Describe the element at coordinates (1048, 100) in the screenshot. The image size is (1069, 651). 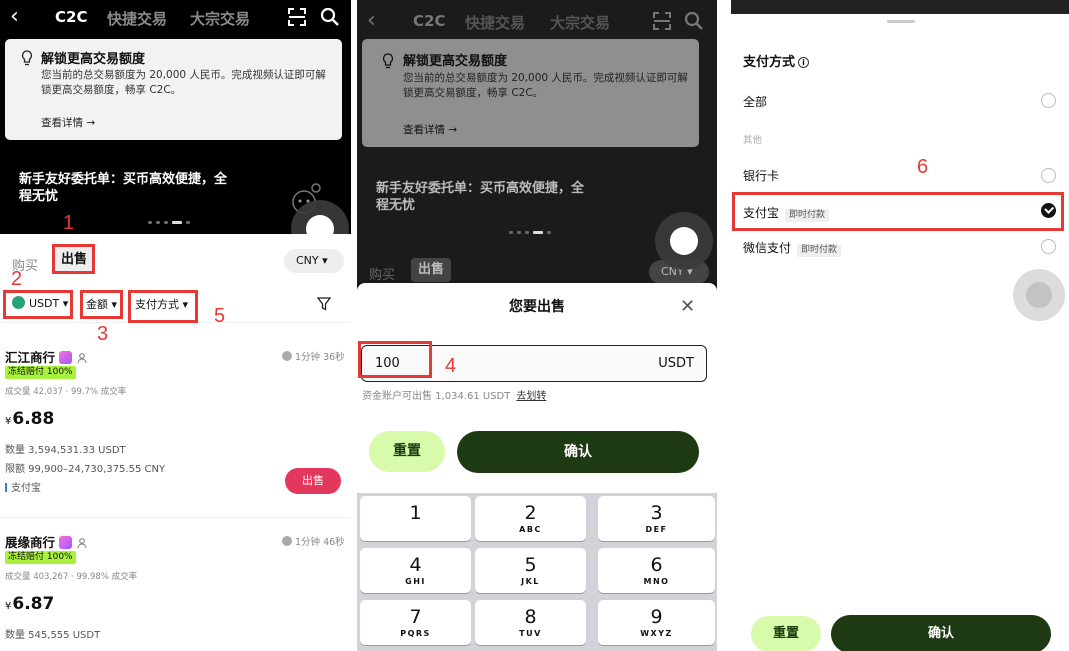
I see `radio-all` at that location.